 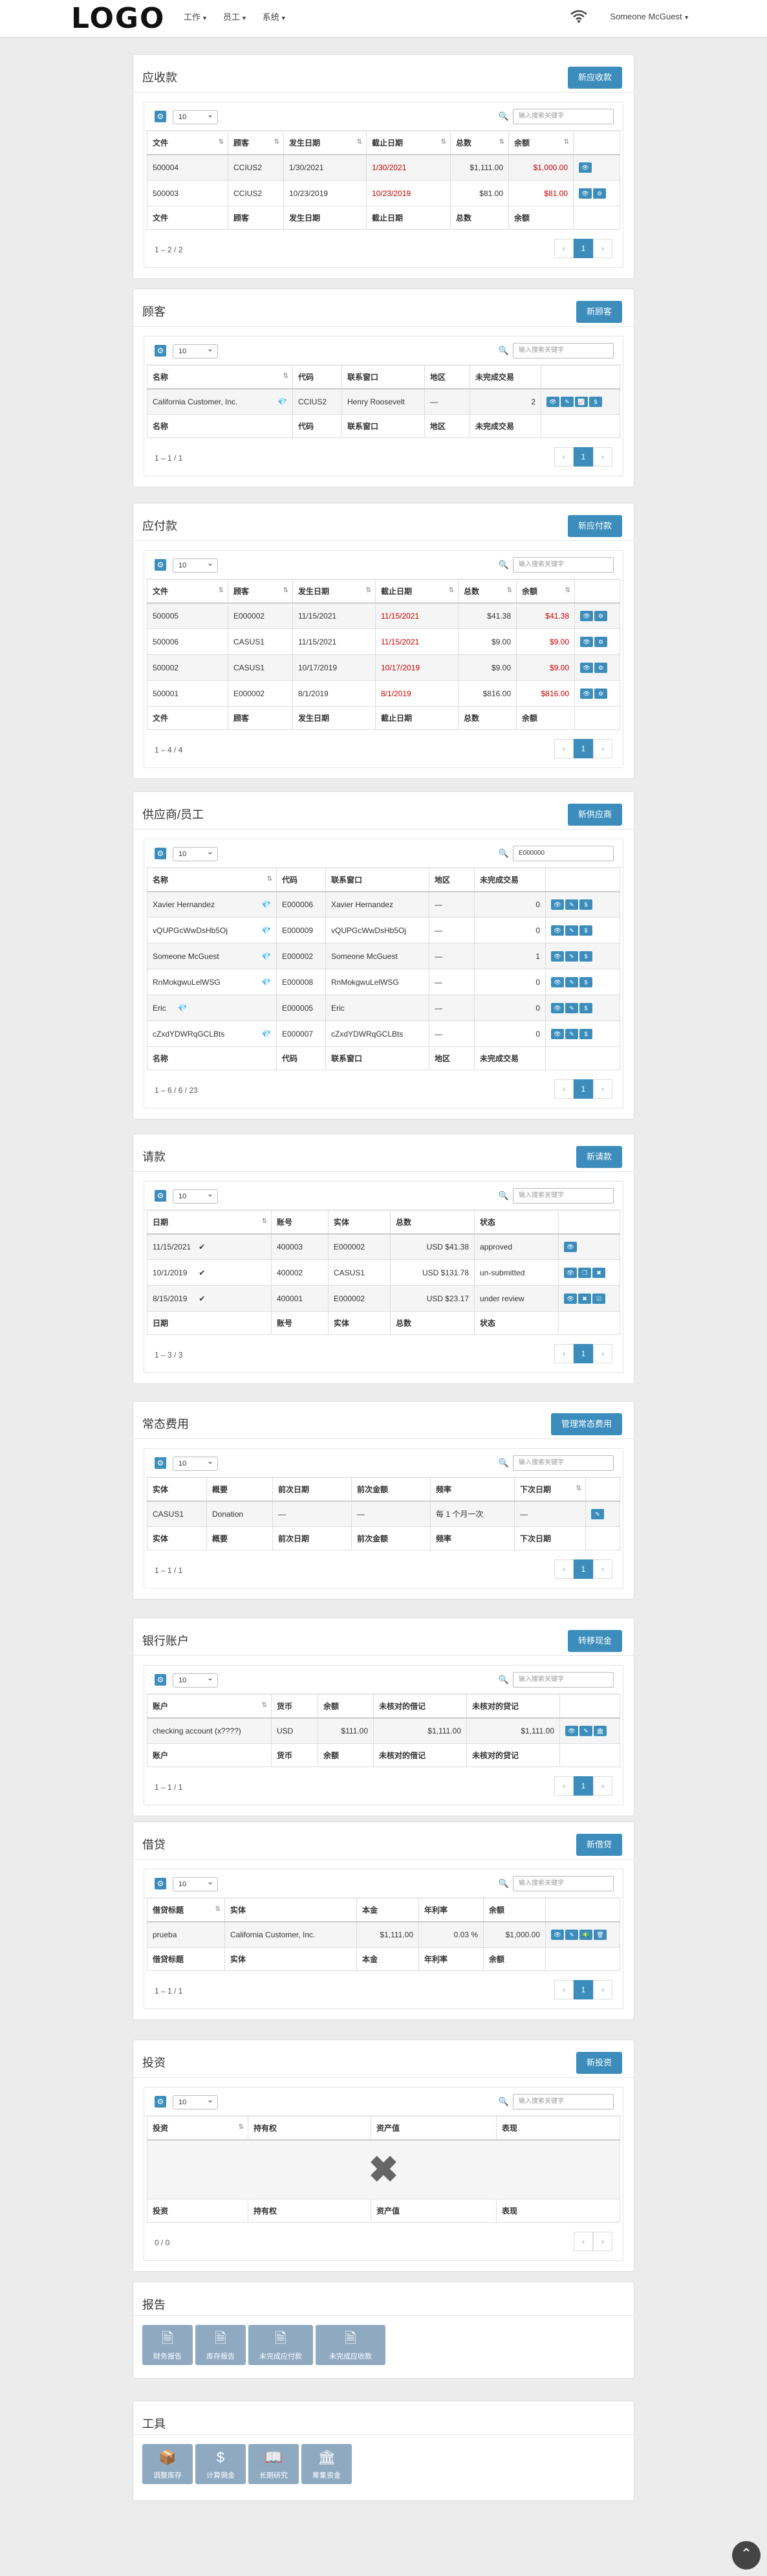 I want to click on delete-icon: ✖, so click(x=584, y=1298).